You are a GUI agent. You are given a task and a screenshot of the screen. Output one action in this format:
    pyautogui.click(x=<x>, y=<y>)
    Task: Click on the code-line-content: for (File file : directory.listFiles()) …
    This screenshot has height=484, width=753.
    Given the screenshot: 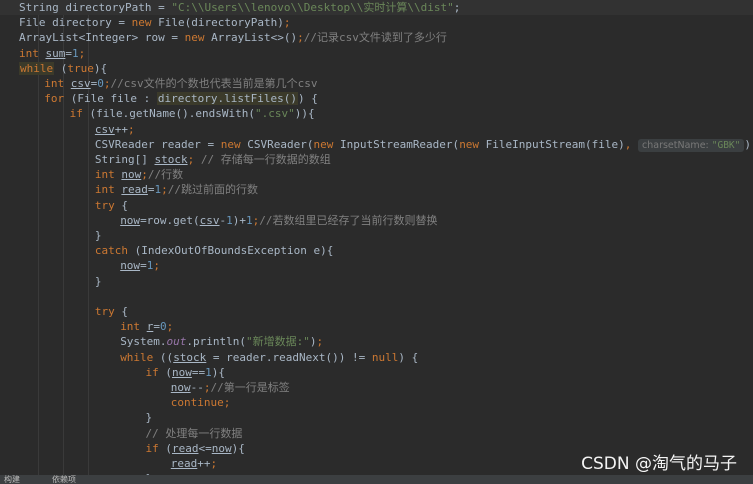 What is the action you would take?
    pyautogui.click(x=181, y=98)
    